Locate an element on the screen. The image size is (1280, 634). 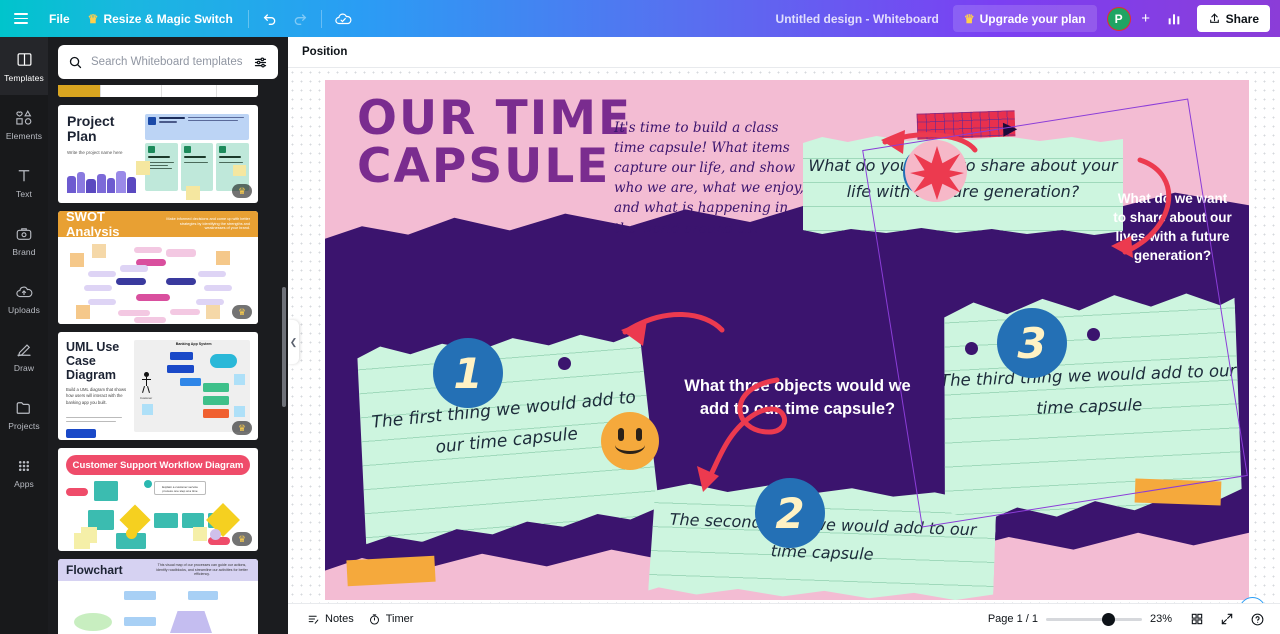
orange-tape-right is located at coordinates (1178, 492).